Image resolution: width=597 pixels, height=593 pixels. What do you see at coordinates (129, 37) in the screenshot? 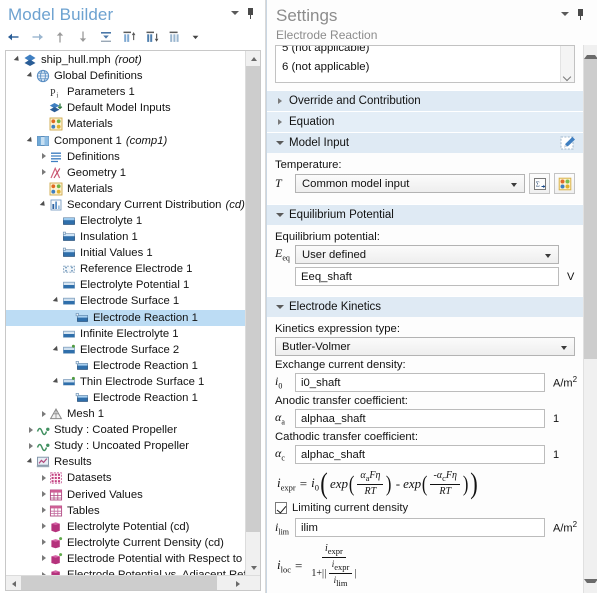
I see `expand-selected-button` at bounding box center [129, 37].